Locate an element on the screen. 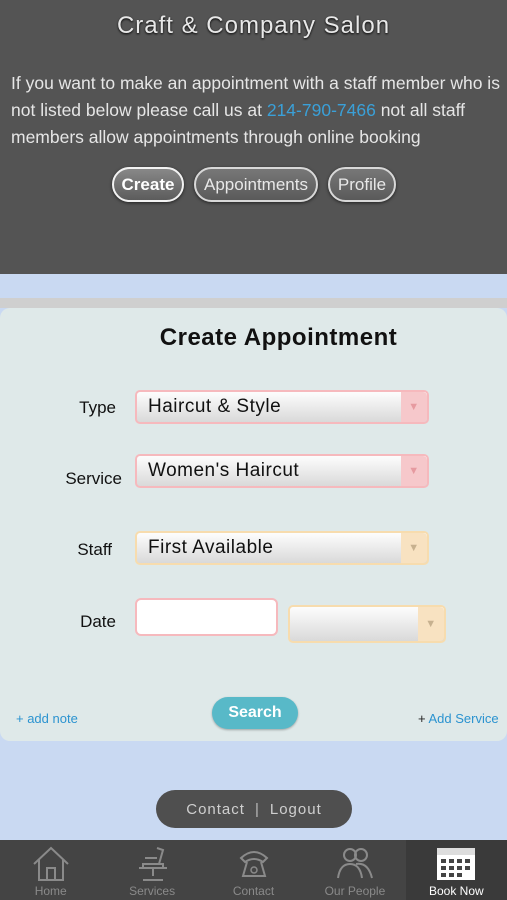 This screenshot has height=900, width=507. tab-appointments: Appointments is located at coordinates (256, 184).